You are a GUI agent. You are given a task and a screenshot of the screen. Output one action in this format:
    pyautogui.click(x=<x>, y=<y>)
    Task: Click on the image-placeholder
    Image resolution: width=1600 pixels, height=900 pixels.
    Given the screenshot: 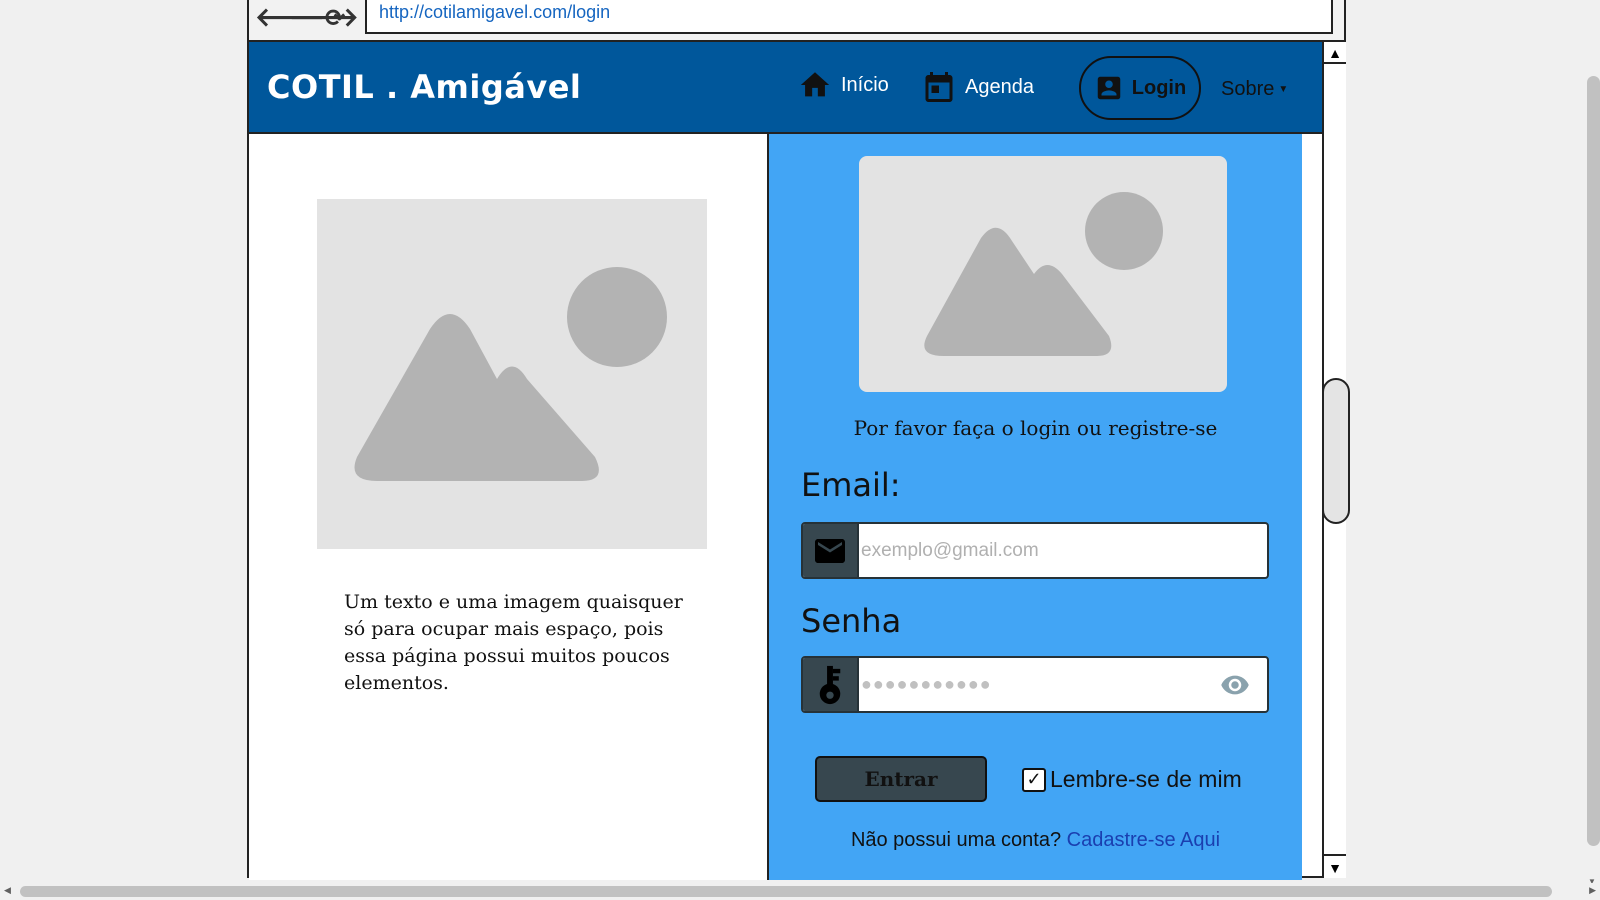 What is the action you would take?
    pyautogui.click(x=512, y=374)
    